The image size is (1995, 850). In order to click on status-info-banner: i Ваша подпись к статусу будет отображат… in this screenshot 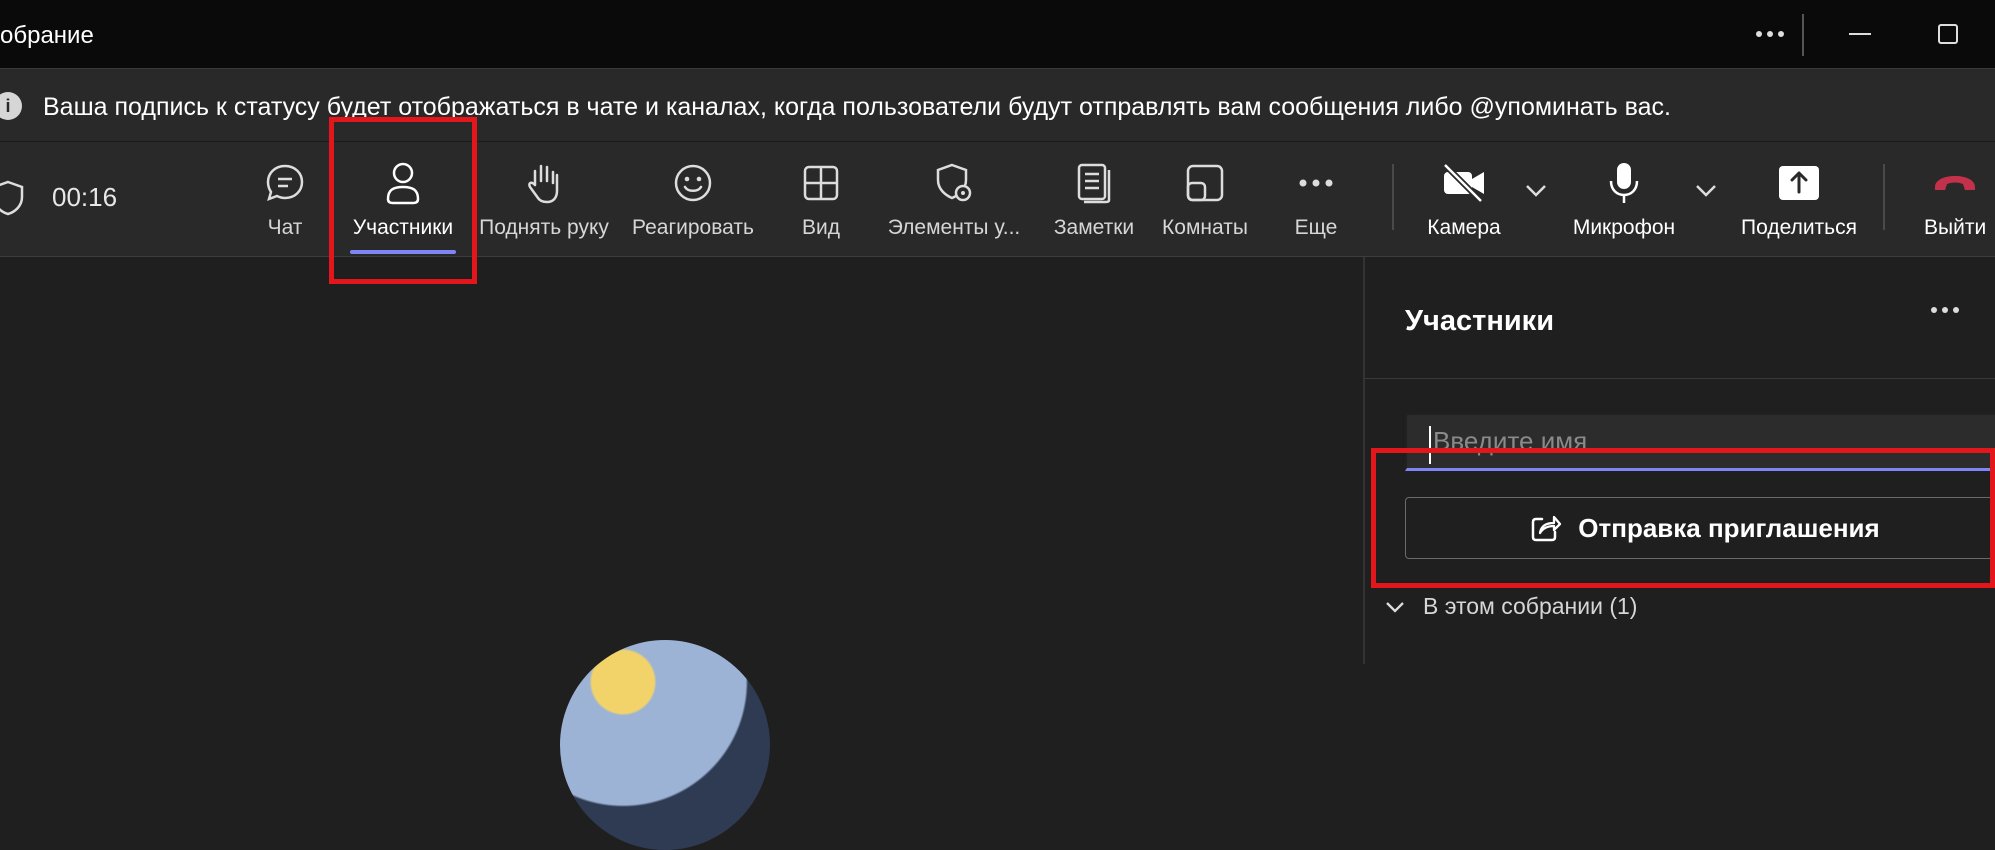, I will do `click(997, 105)`.